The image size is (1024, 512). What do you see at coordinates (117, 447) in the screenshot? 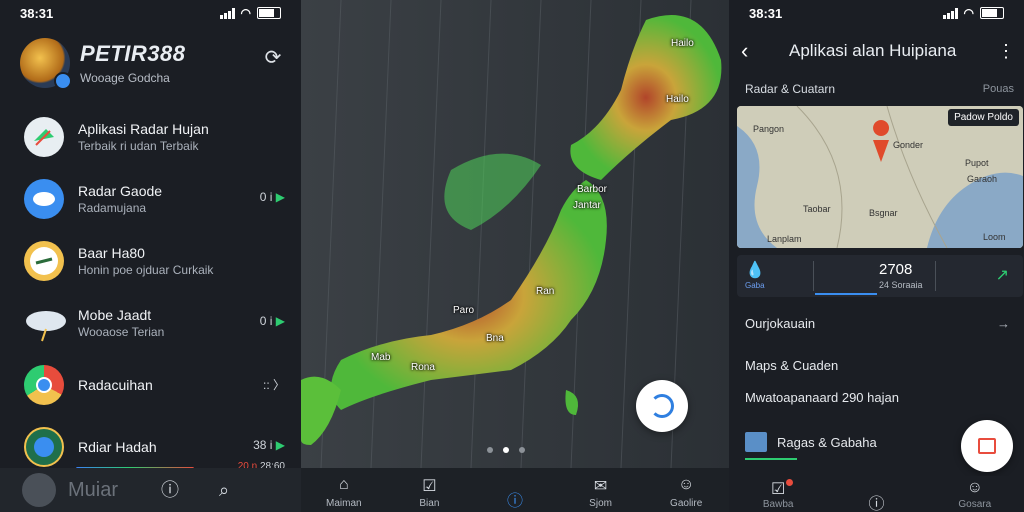
I see `item-title: Rdiar Hadah` at bounding box center [117, 447].